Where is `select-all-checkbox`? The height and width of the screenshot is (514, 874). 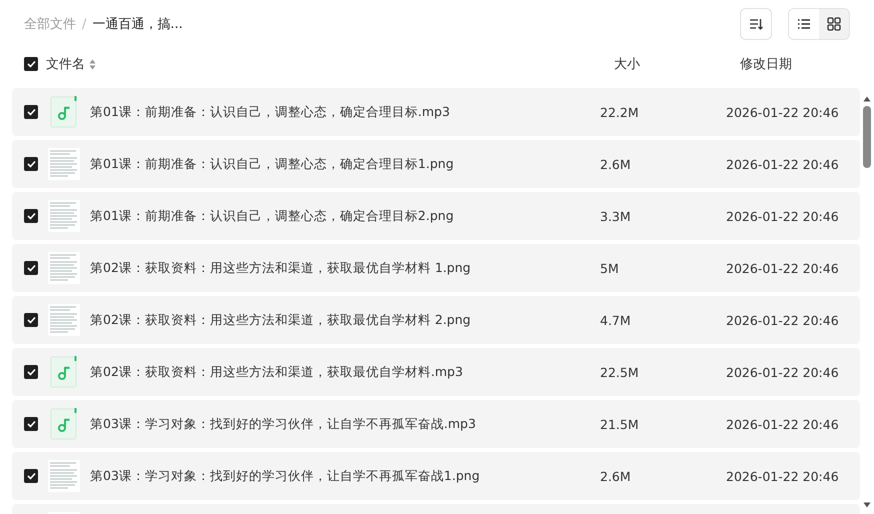 select-all-checkbox is located at coordinates (31, 64).